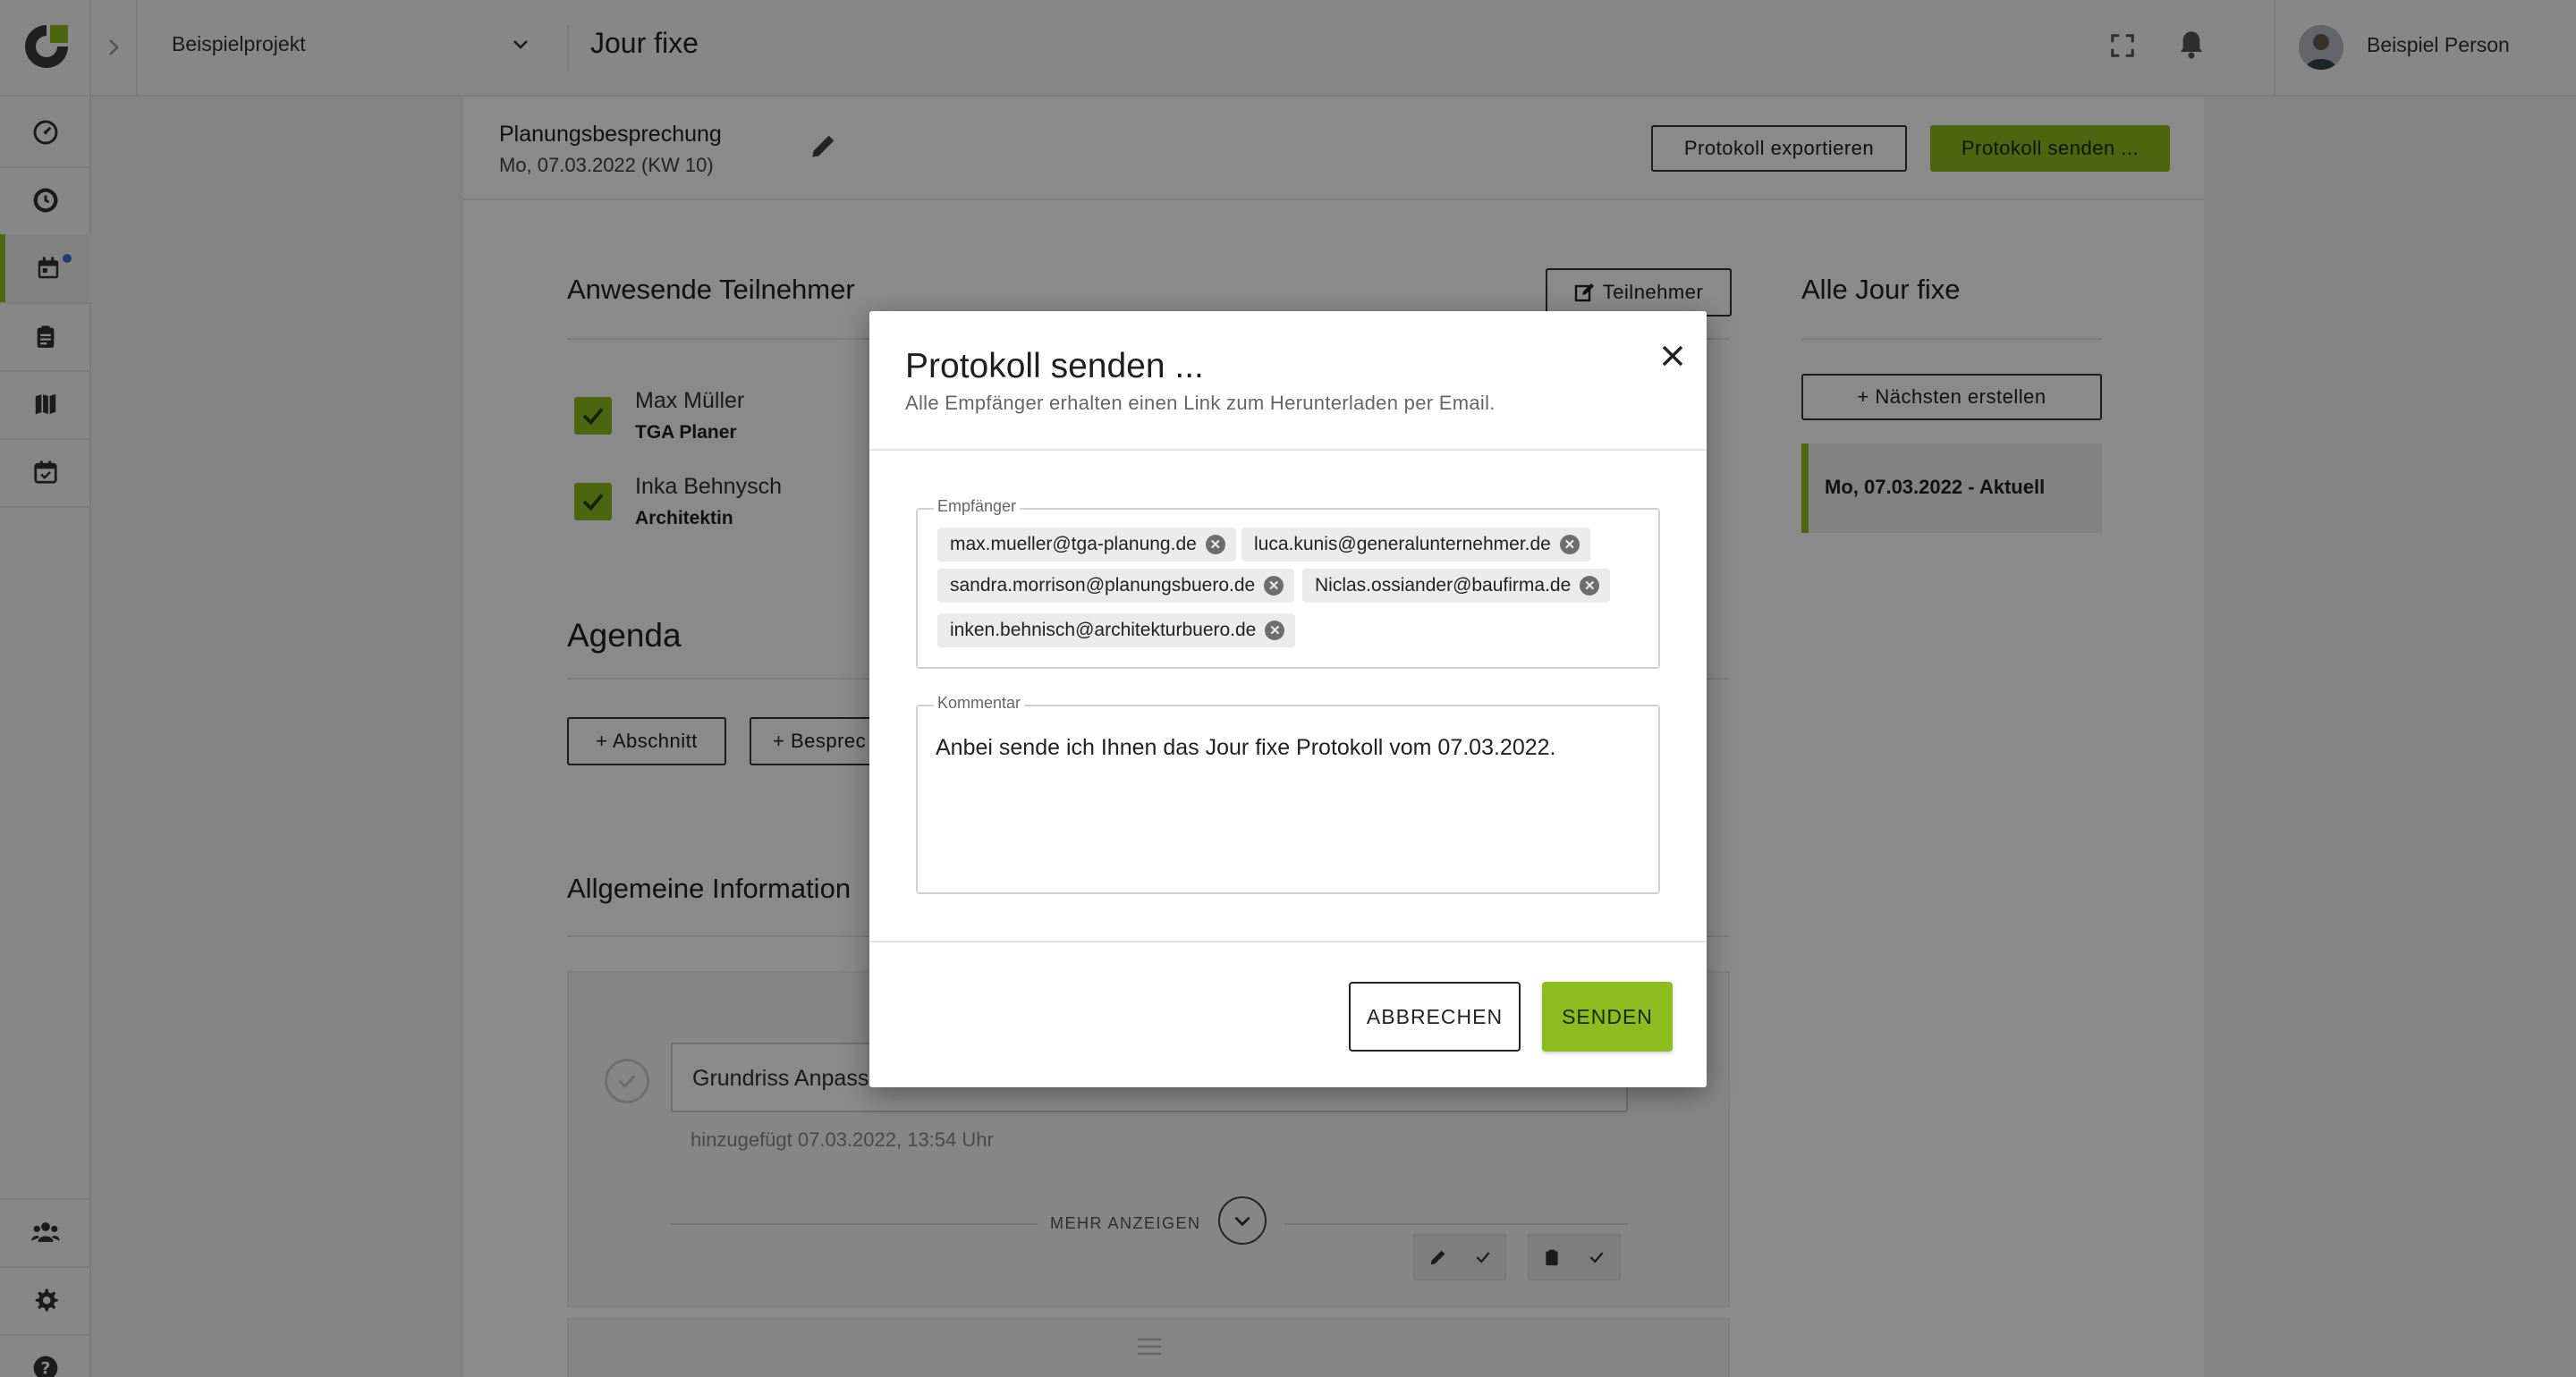 This screenshot has width=2576, height=1377. I want to click on cancel-button: ABBRECHEN, so click(1435, 1017).